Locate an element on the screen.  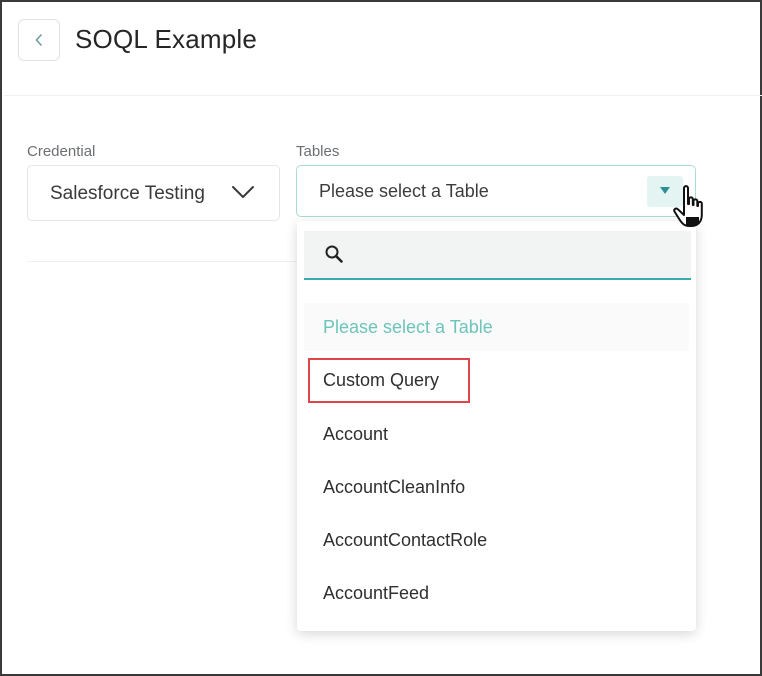
back-button is located at coordinates (39, 40).